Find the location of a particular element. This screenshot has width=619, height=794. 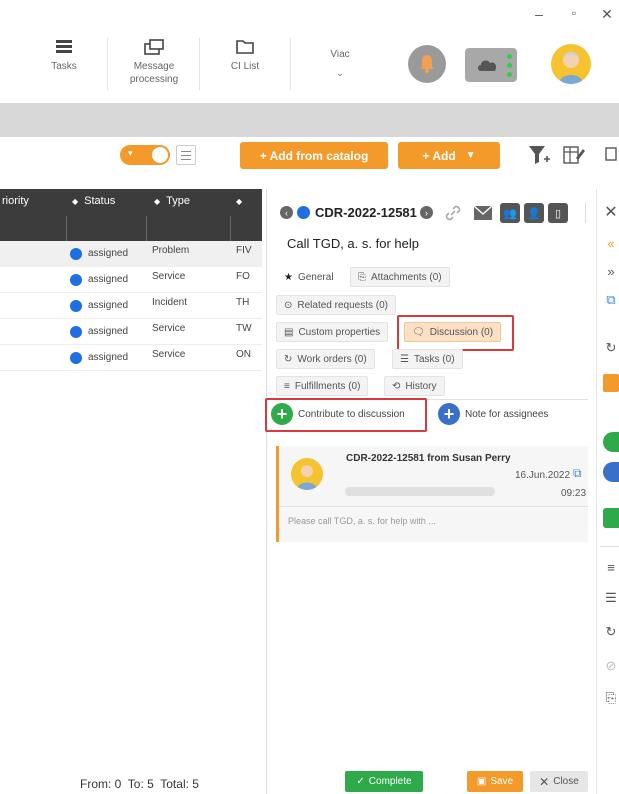

tab-custom-properties: ▤ Custom properties is located at coordinates (332, 332).